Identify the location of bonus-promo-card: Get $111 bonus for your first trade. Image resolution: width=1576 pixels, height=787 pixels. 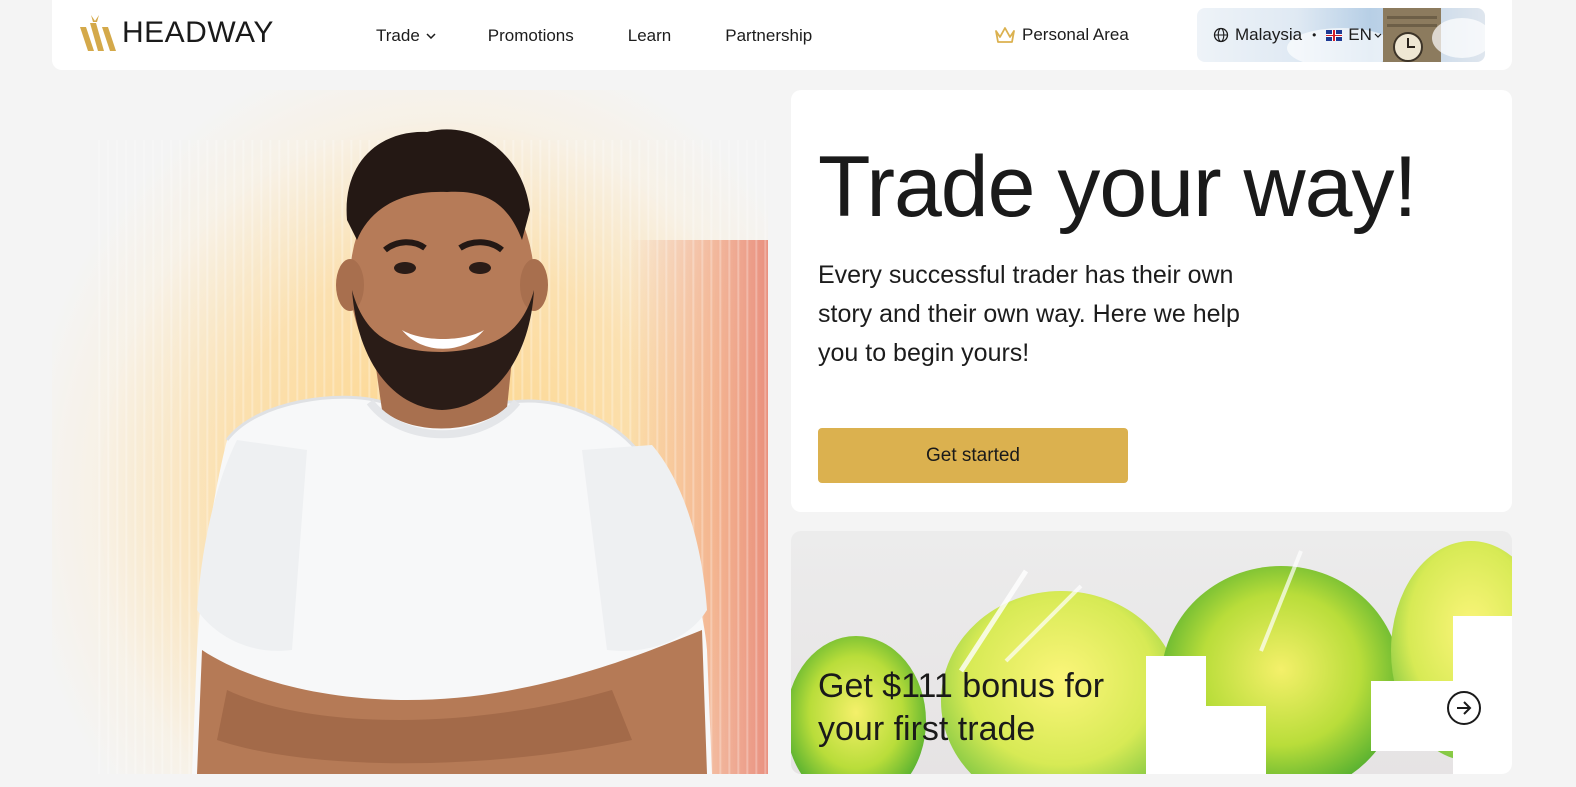
(1151, 652).